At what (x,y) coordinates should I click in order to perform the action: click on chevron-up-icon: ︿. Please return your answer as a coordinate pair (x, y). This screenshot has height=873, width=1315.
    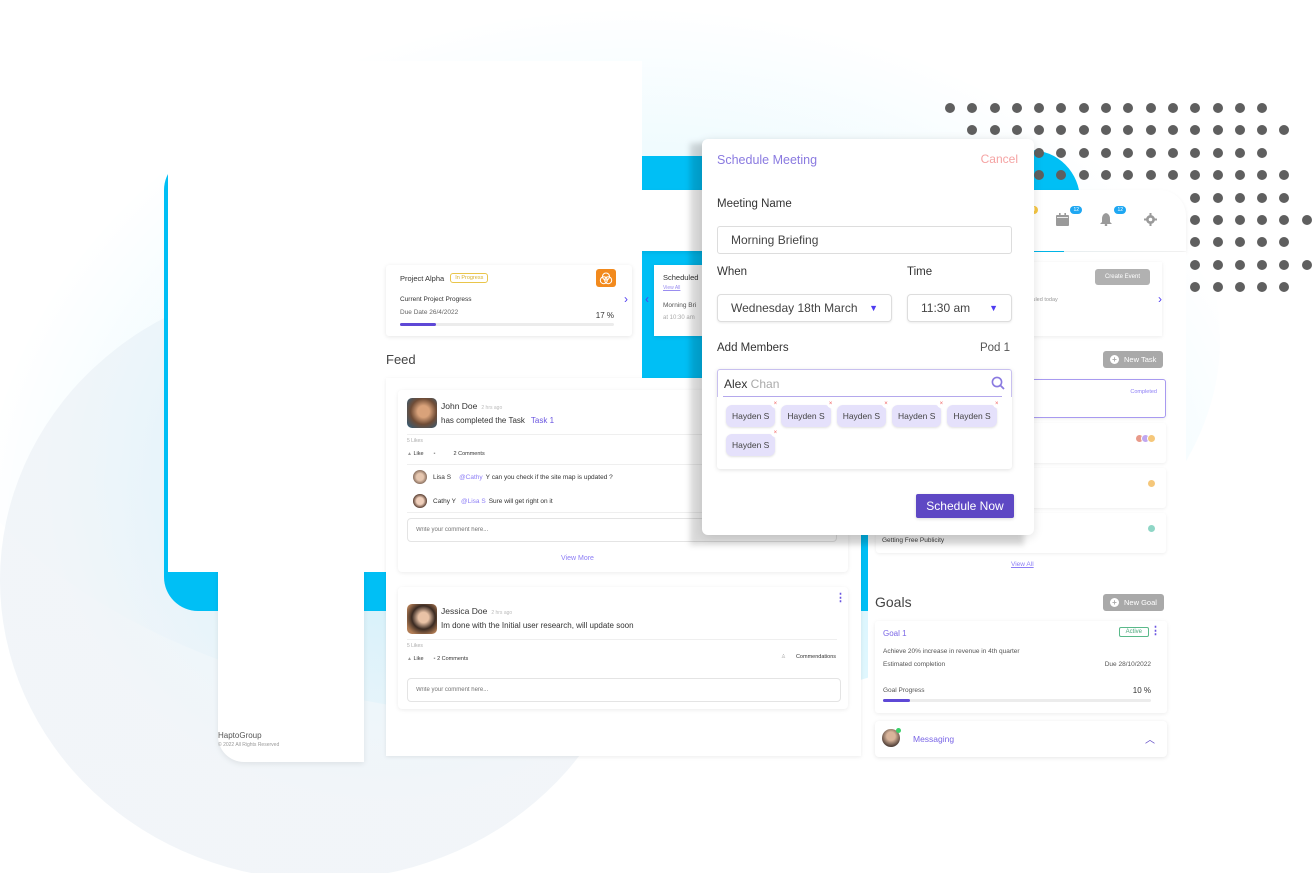
    Looking at the image, I should click on (1150, 738).